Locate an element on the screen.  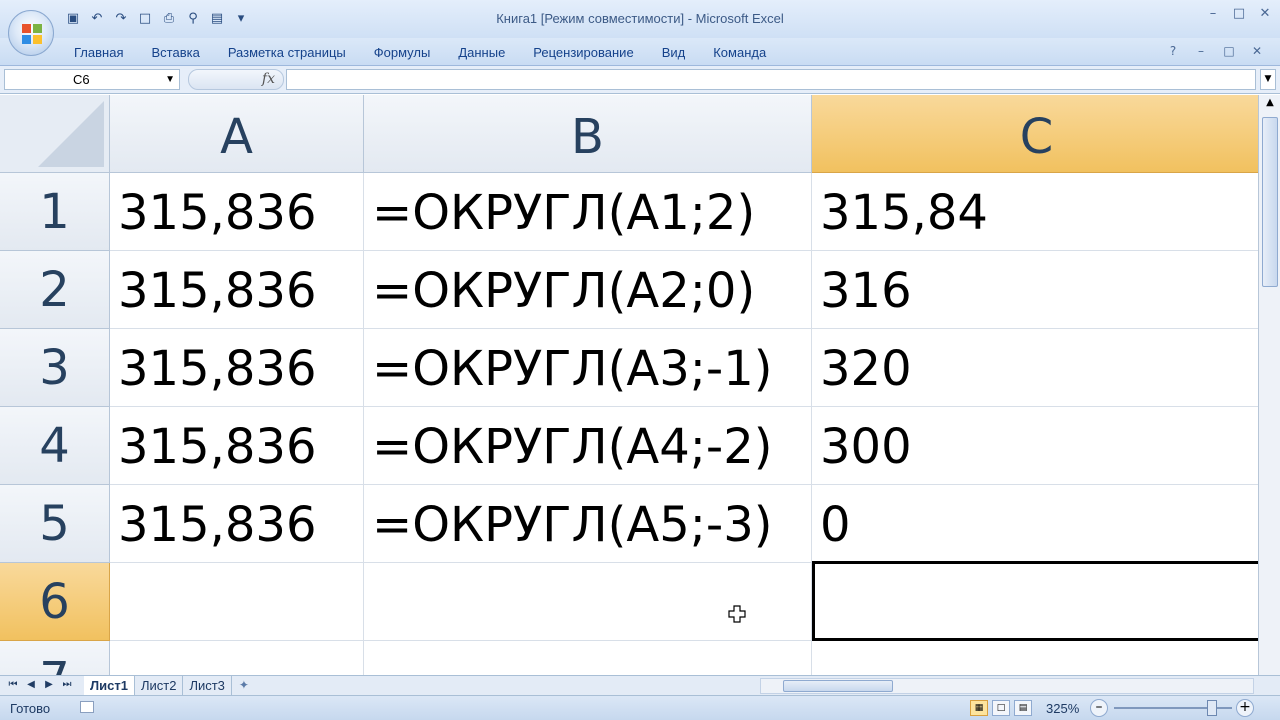
cell-b5: =ОКРУГЛ(А5;-3) is located at coordinates (588, 524).